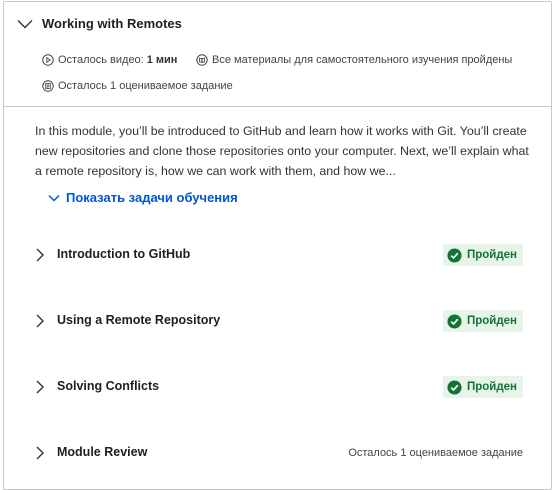  What do you see at coordinates (435, 453) in the screenshot?
I see `graded-remaining-text: Осталось 1 оцениваемое задание` at bounding box center [435, 453].